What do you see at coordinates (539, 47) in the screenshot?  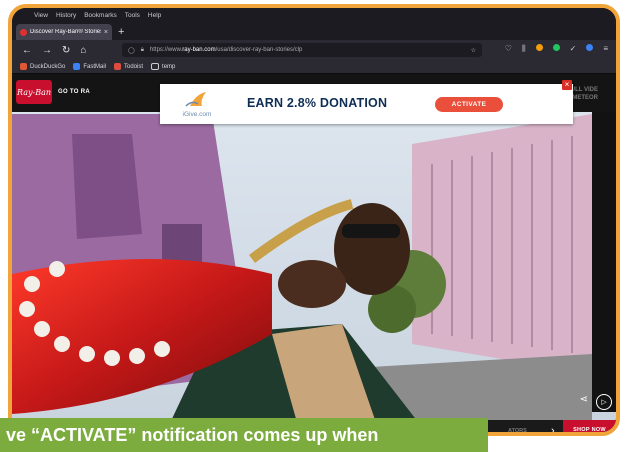 I see `extension-icon-honey` at bounding box center [539, 47].